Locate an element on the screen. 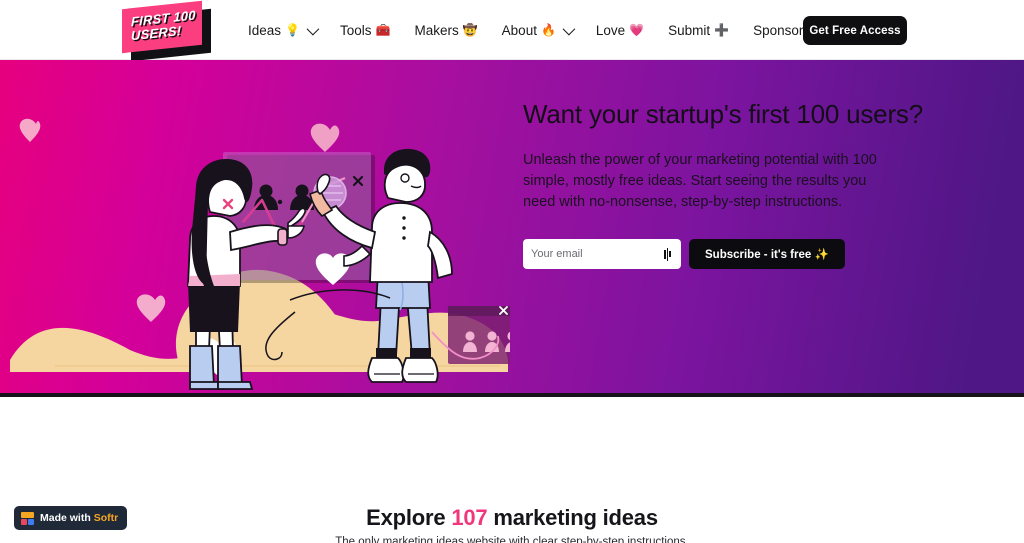 Image resolution: width=1024 pixels, height=543 pixels. softr-label: Made with Softr is located at coordinates (79, 518).